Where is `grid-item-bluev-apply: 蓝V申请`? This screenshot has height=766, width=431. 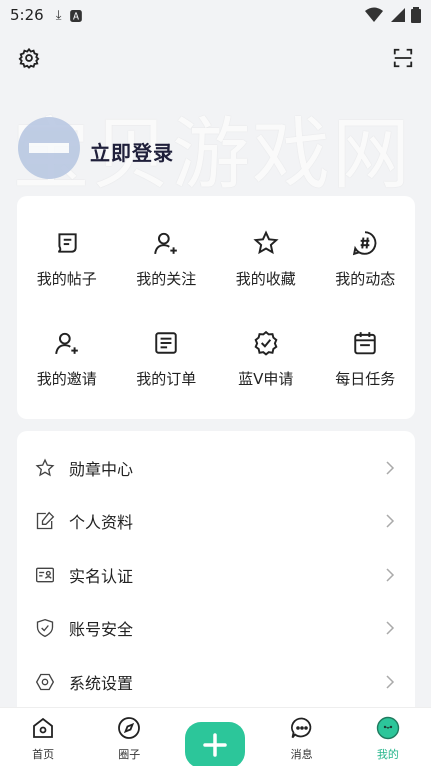
grid-item-bluev-apply: 蓝V申请 is located at coordinates (266, 358).